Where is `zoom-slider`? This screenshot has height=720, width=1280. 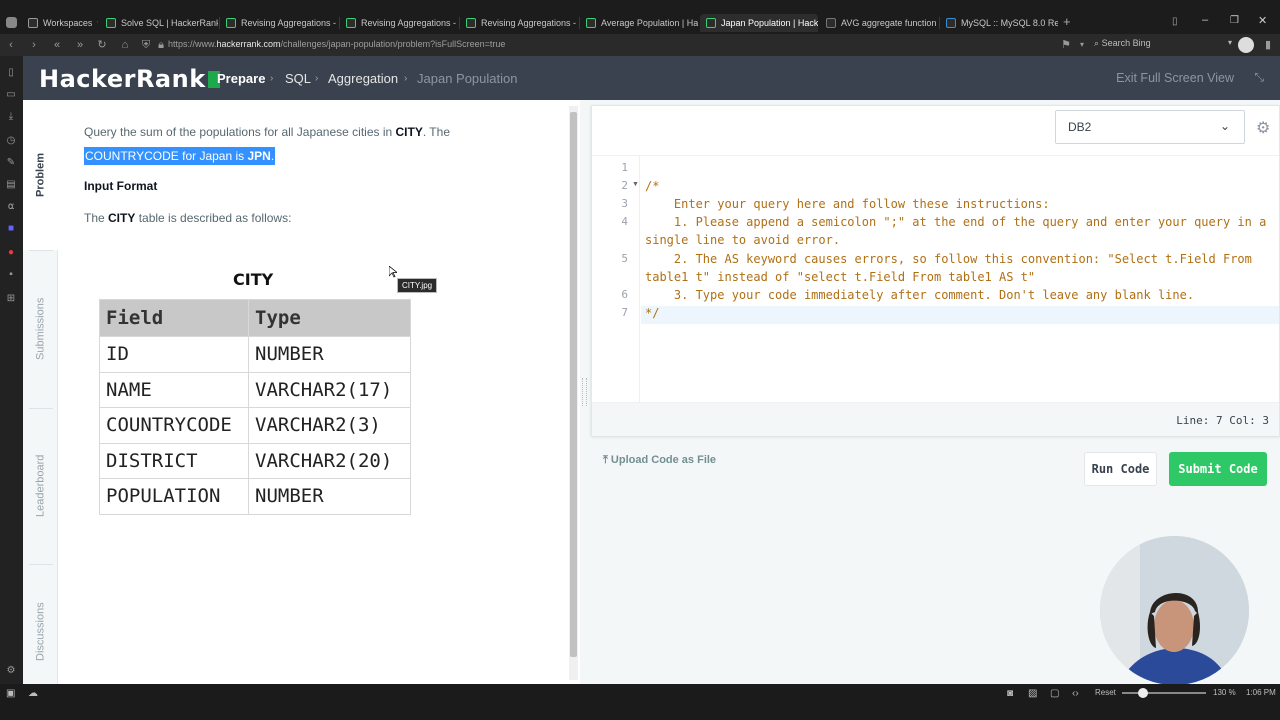
zoom-slider is located at coordinates (1164, 693).